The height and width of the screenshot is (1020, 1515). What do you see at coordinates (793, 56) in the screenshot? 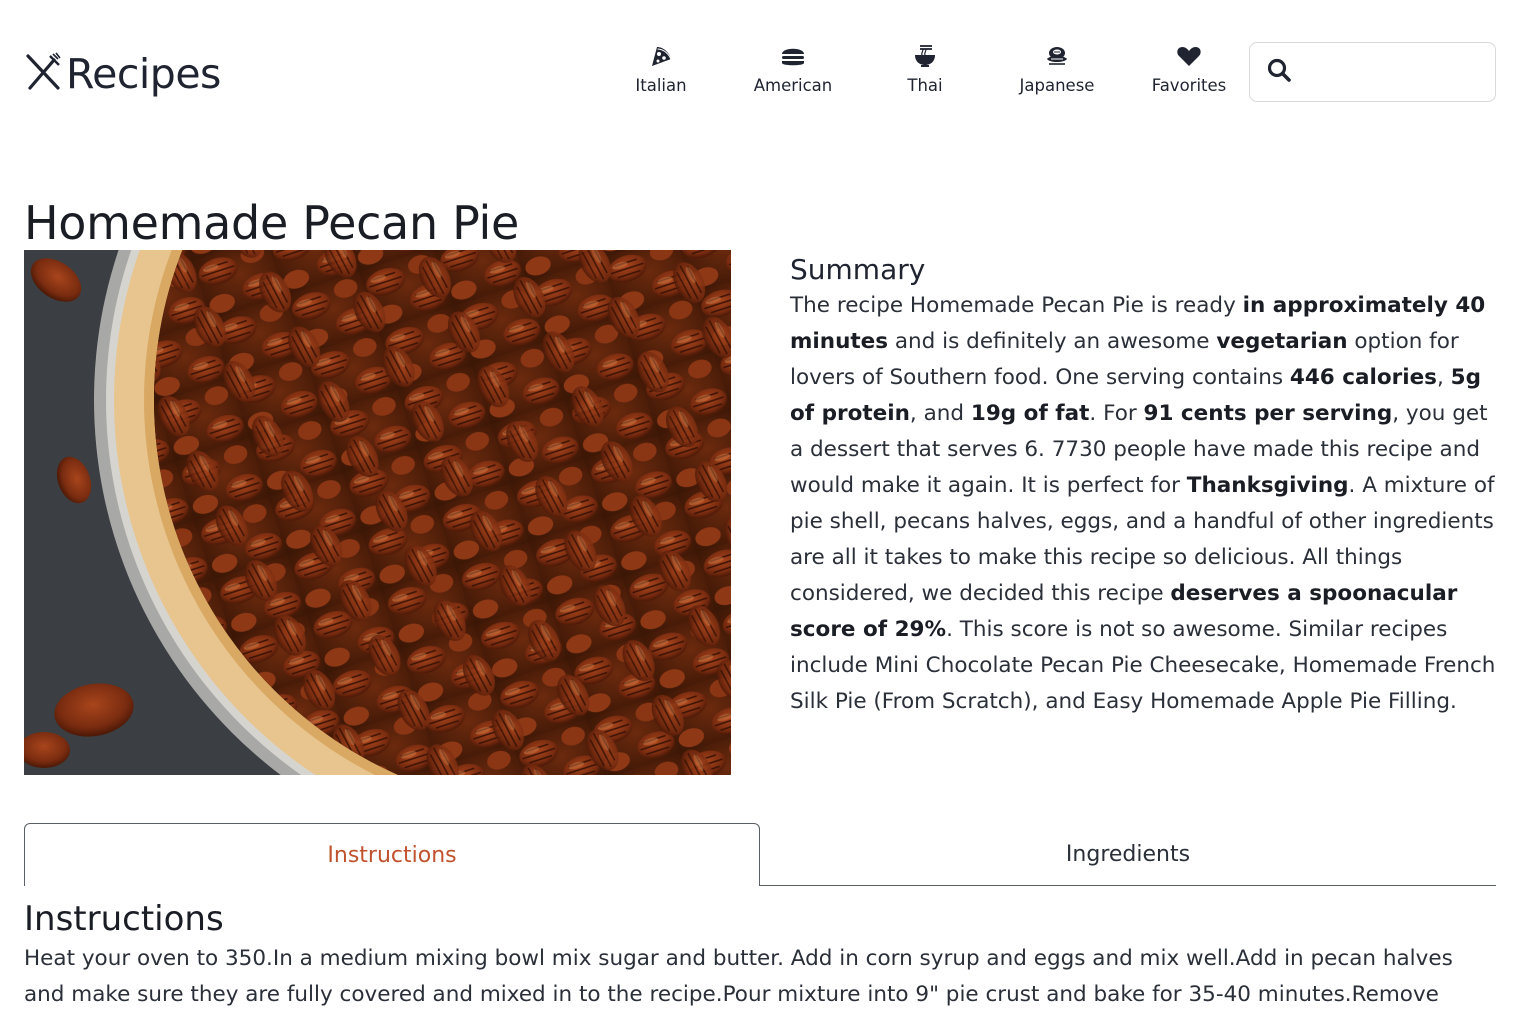
I see `hamburger-icon` at bounding box center [793, 56].